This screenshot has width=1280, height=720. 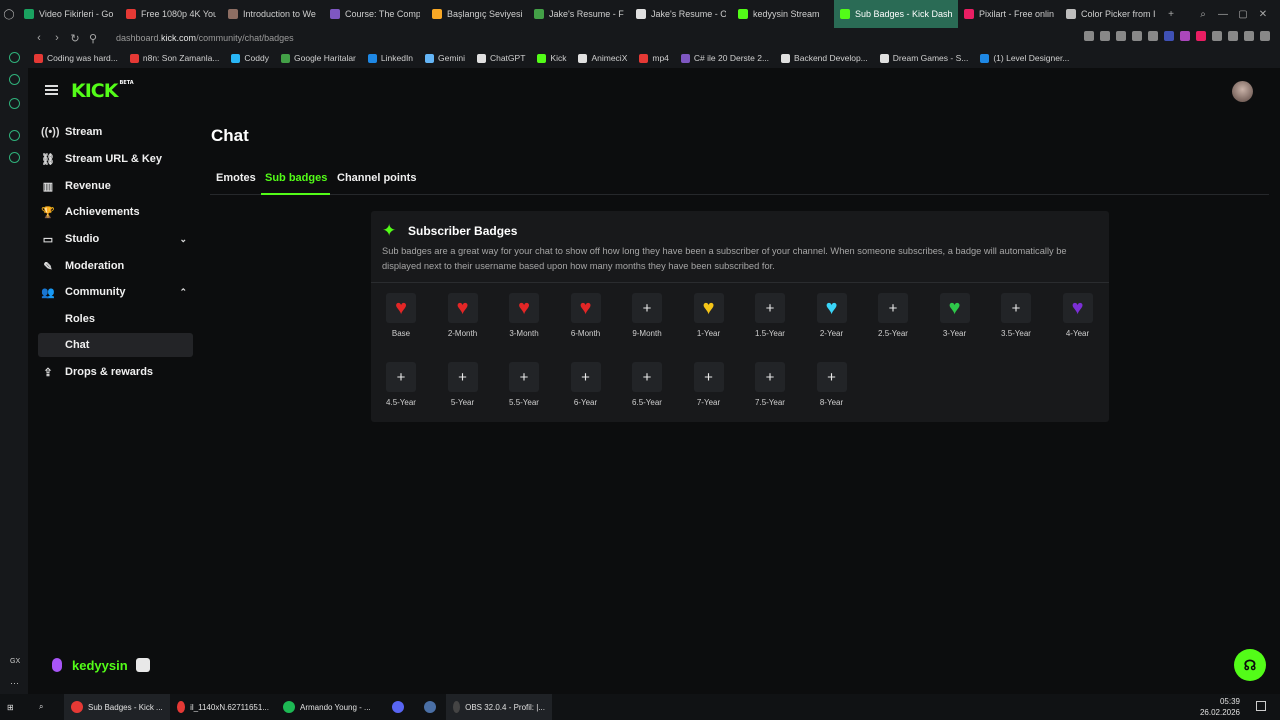 What do you see at coordinates (115, 266) in the screenshot?
I see `sidebar-item-moderation: ✎ Moderation` at bounding box center [115, 266].